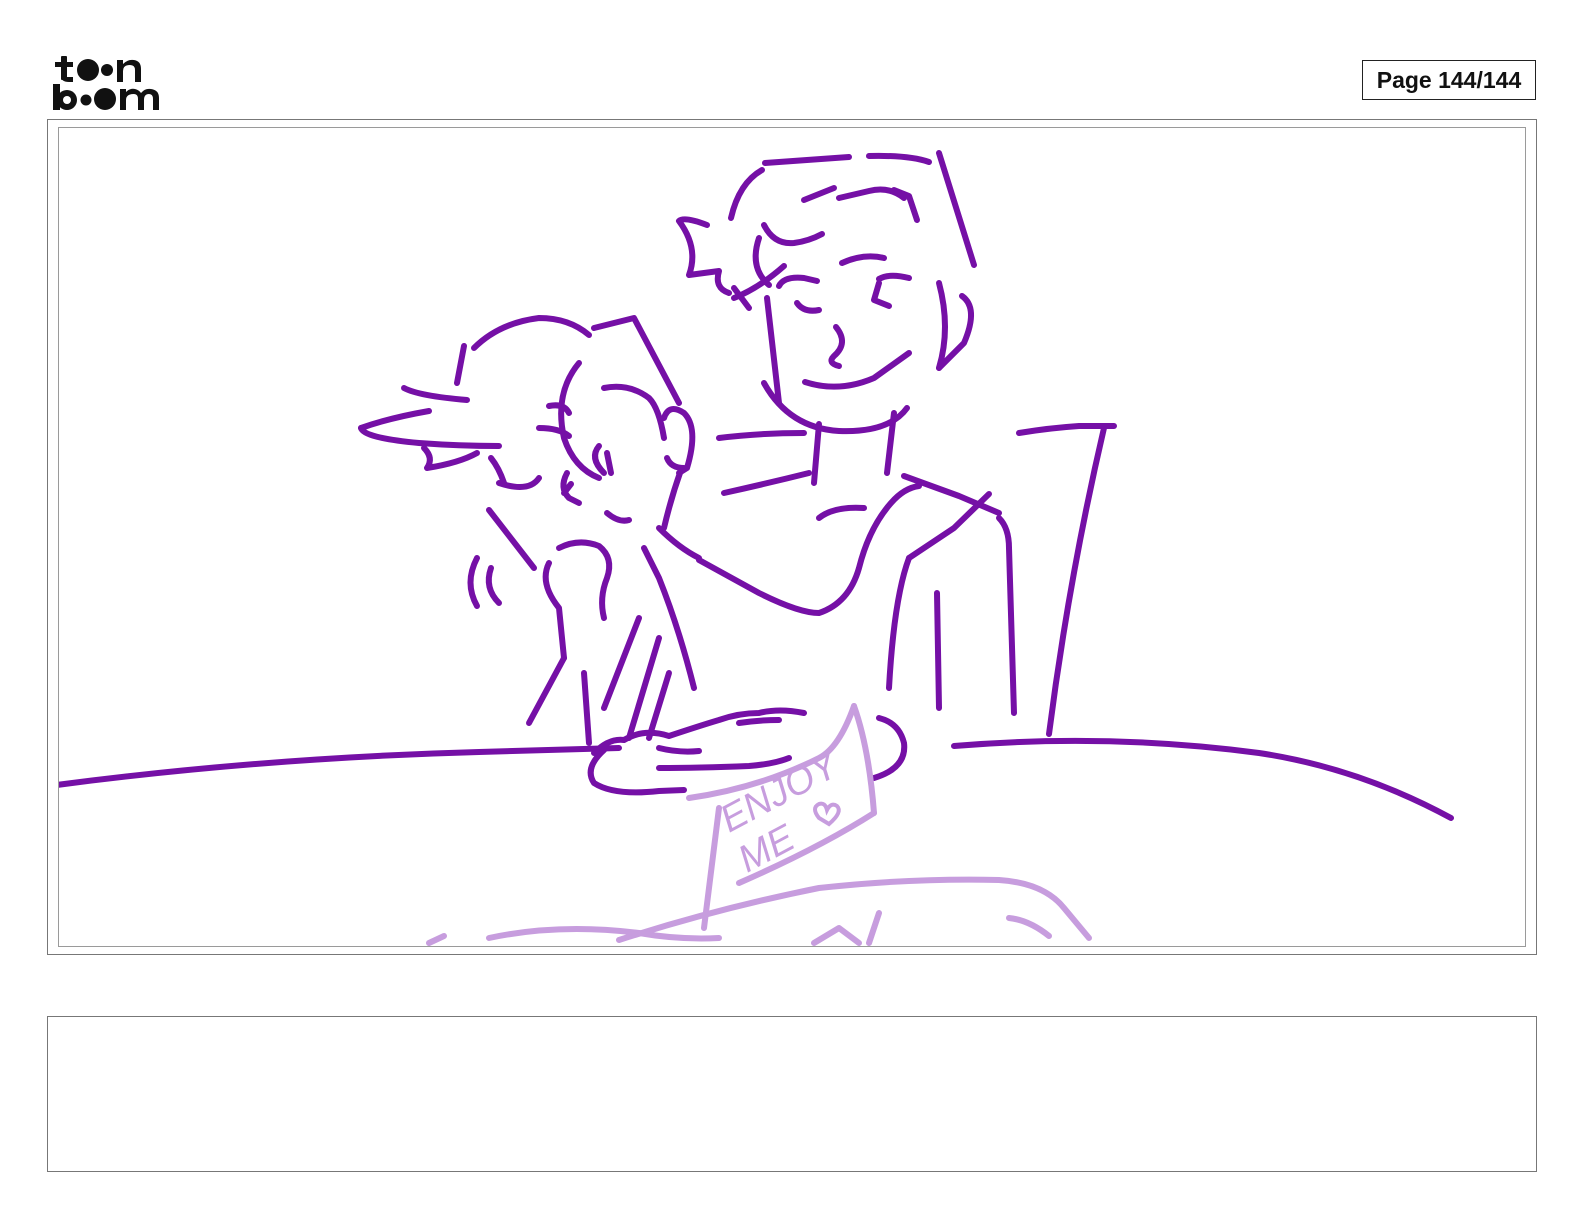 The image size is (1584, 1224). I want to click on heart-icon, so click(827, 814).